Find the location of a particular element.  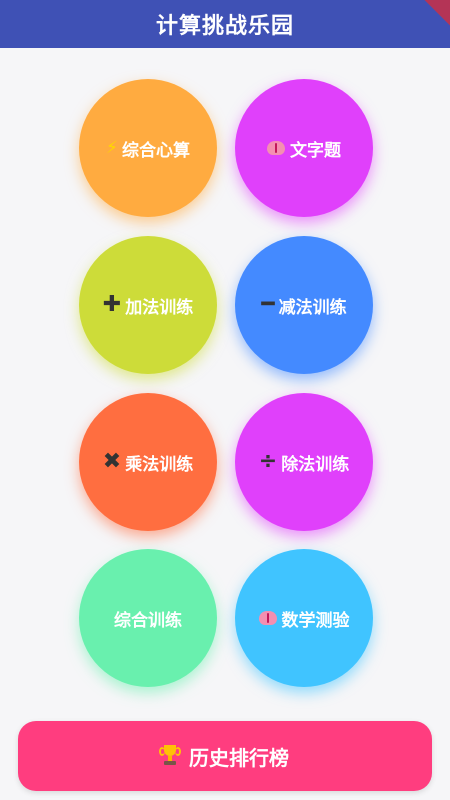

mixed-mental-label: 综合心算 is located at coordinates (155, 150).